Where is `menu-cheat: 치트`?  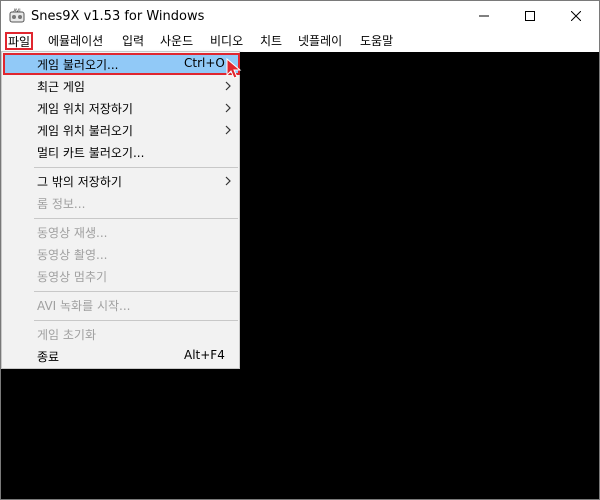 menu-cheat: 치트 is located at coordinates (271, 41).